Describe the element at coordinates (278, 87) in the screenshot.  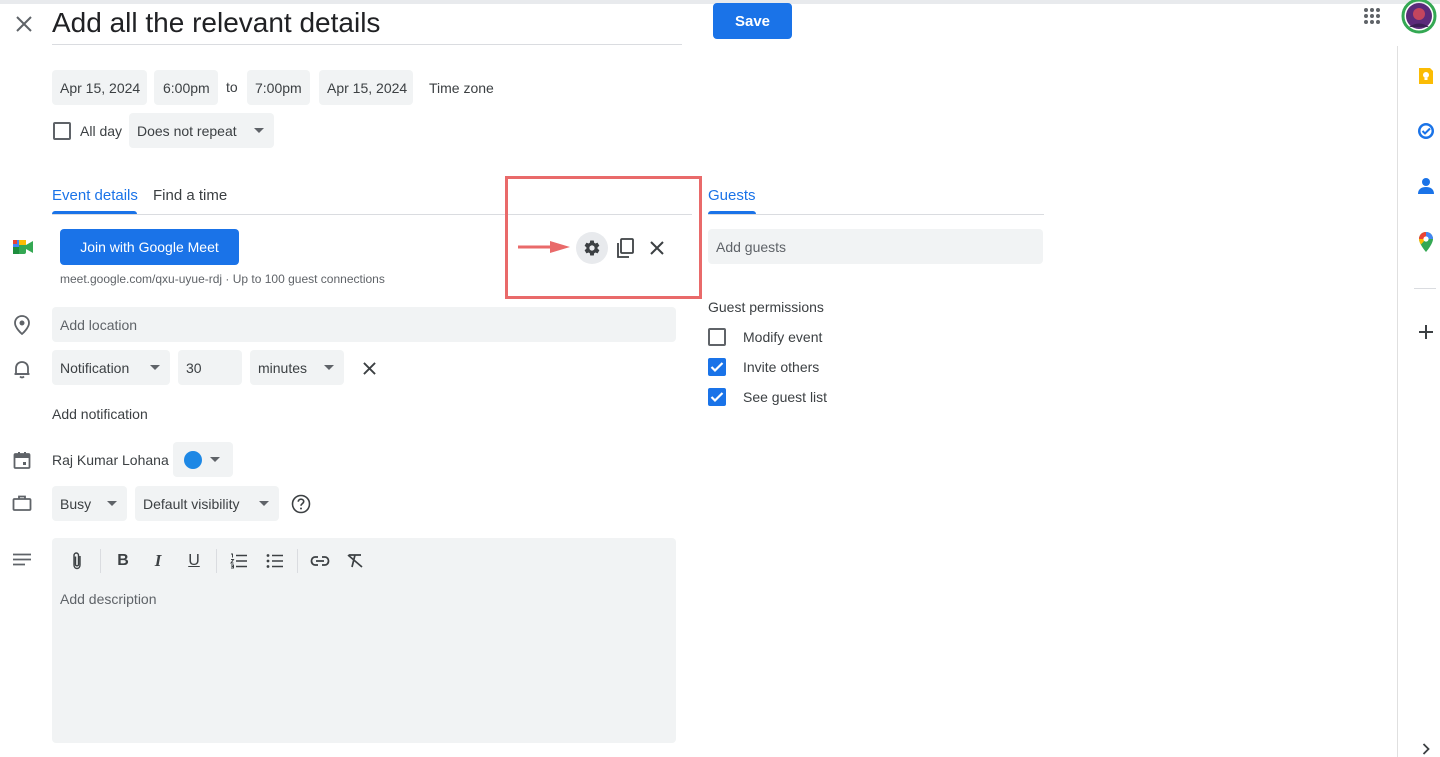
I see `end-time-chip: 7:00pm` at that location.